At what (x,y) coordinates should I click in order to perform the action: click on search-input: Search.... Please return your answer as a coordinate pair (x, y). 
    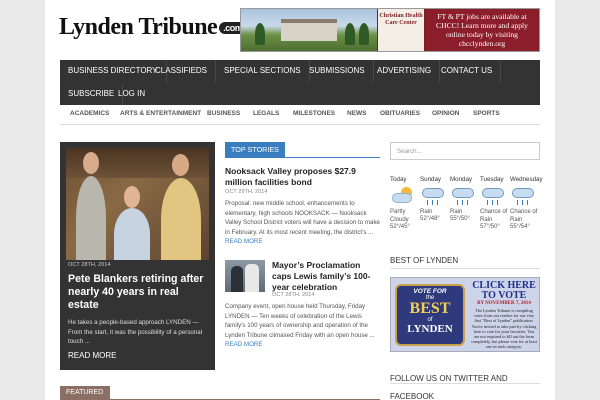
    Looking at the image, I should click on (465, 151).